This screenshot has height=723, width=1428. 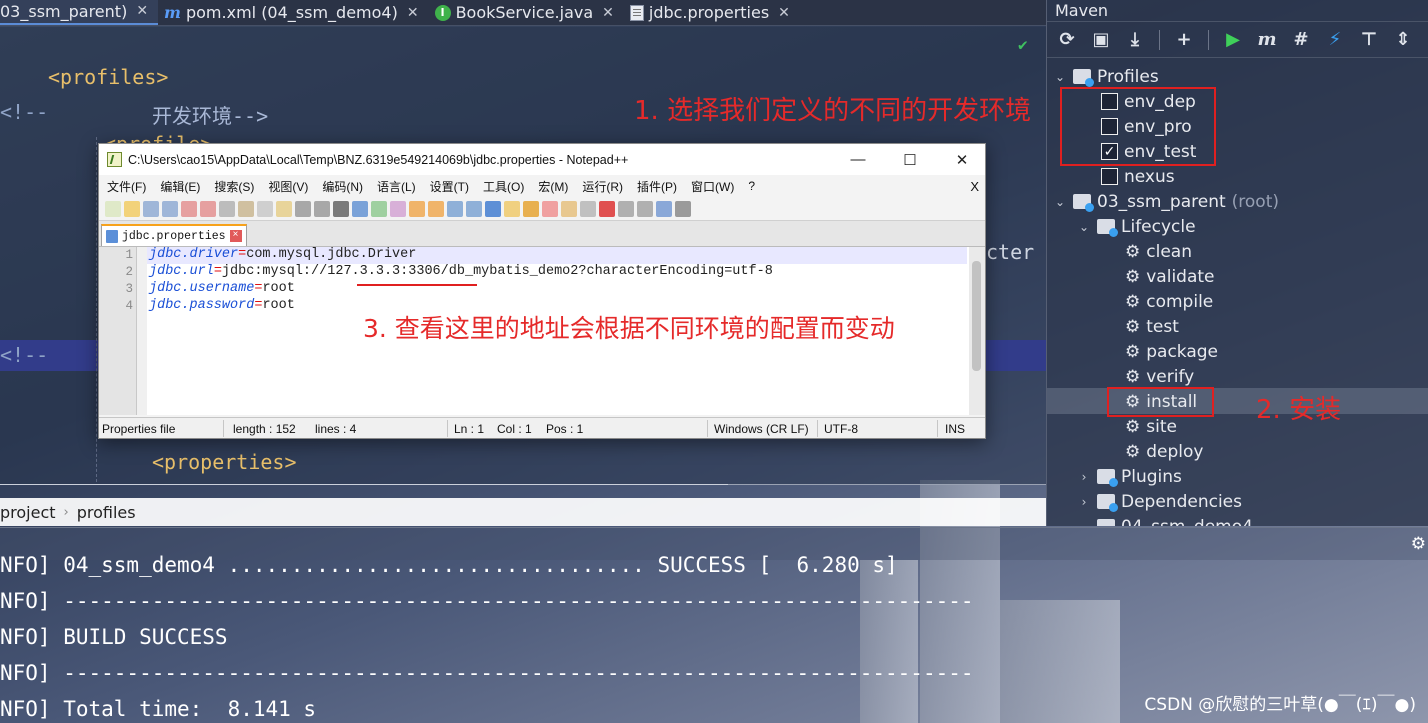 What do you see at coordinates (360, 208) in the screenshot?
I see `replace-icon` at bounding box center [360, 208].